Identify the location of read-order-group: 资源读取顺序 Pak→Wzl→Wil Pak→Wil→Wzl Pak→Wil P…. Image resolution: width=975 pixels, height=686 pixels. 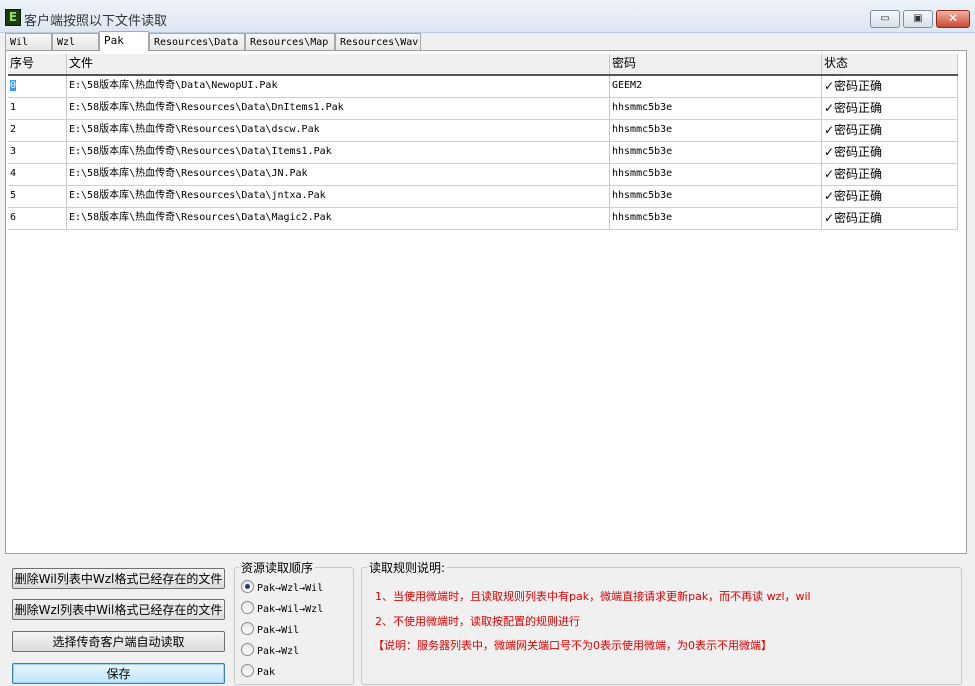
(294, 622).